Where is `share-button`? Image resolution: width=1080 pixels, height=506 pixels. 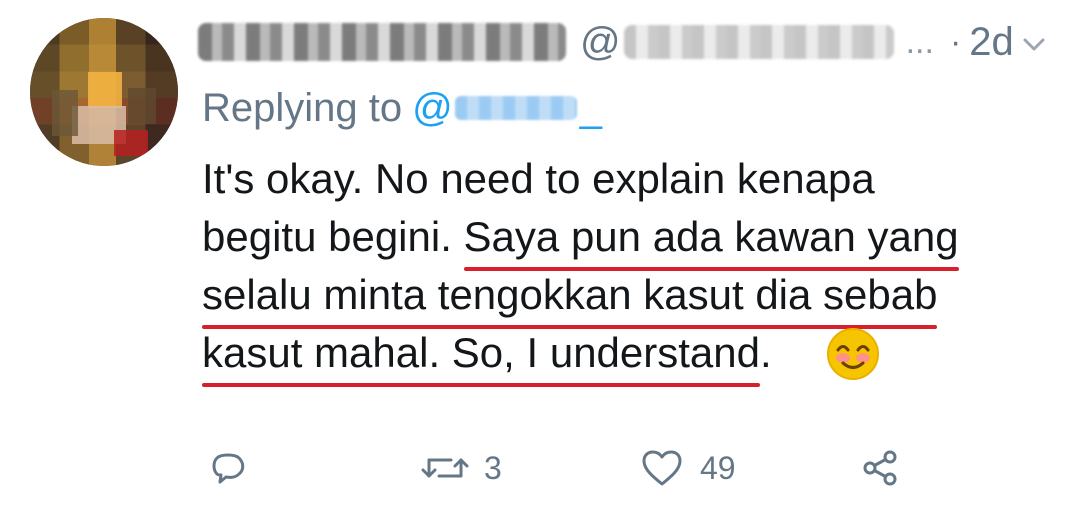
share-button is located at coordinates (887, 468).